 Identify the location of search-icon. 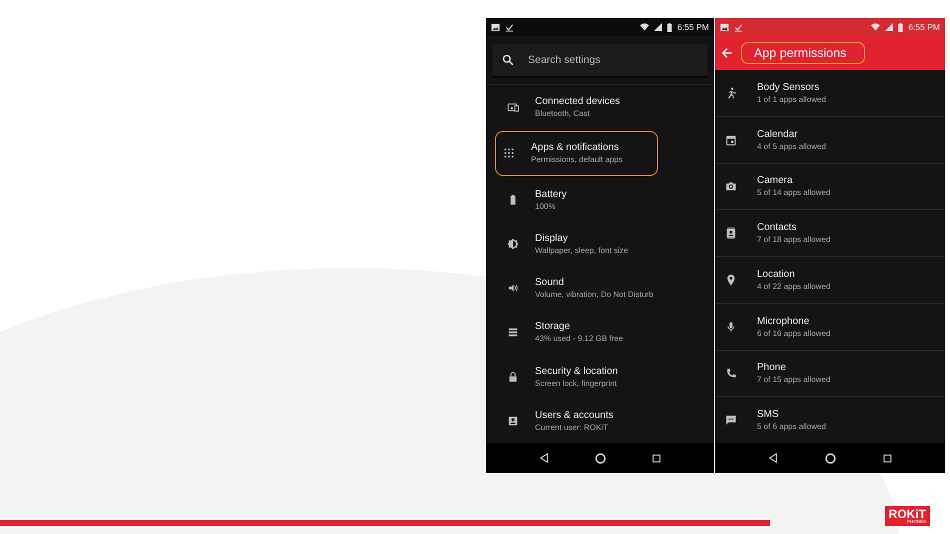
(508, 60).